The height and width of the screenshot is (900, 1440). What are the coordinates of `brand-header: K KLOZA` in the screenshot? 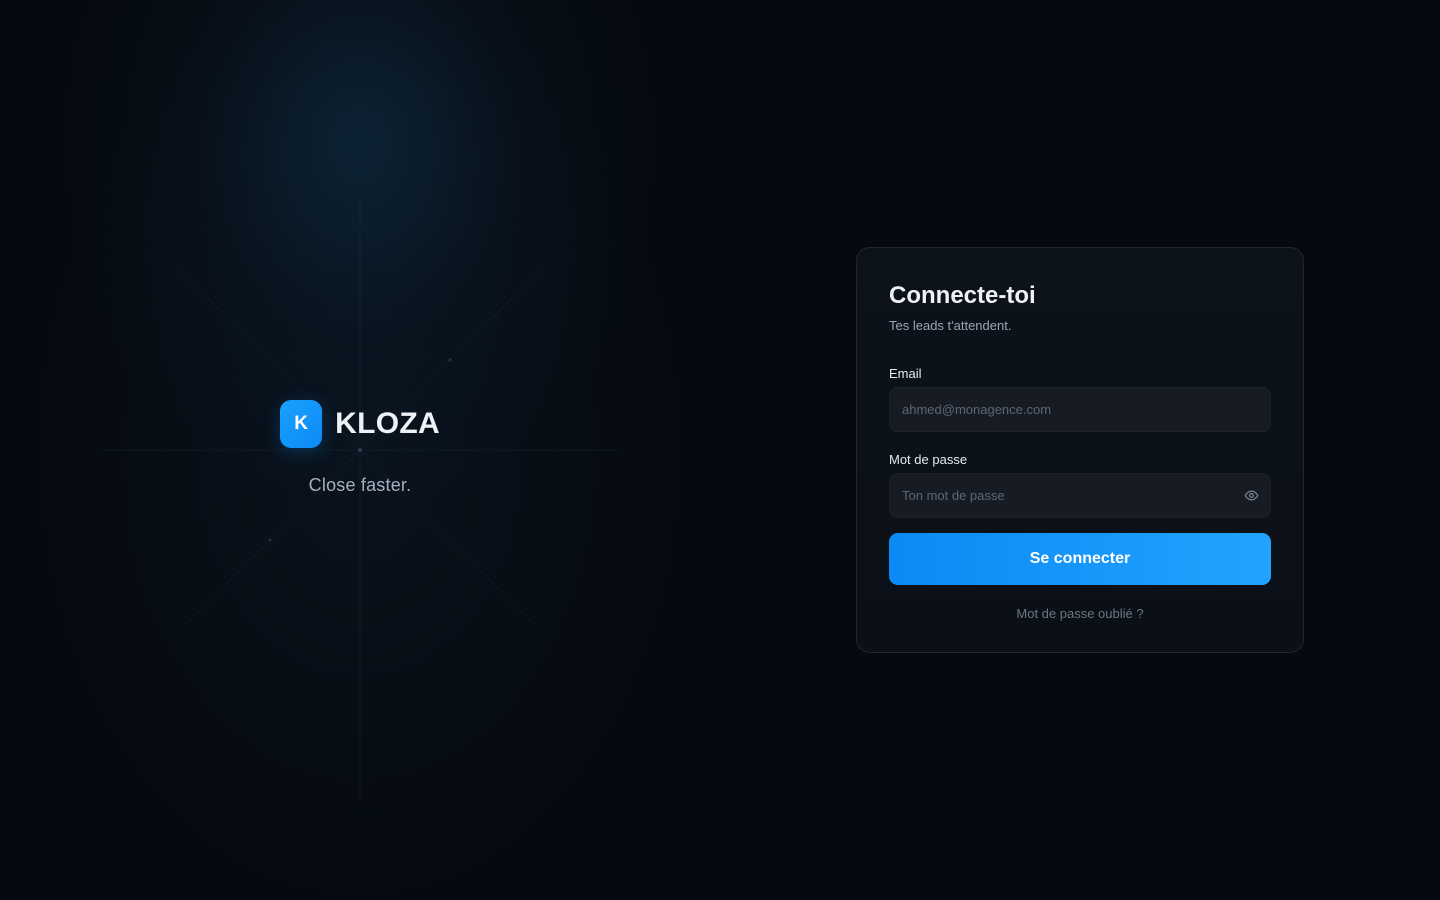 It's located at (360, 424).